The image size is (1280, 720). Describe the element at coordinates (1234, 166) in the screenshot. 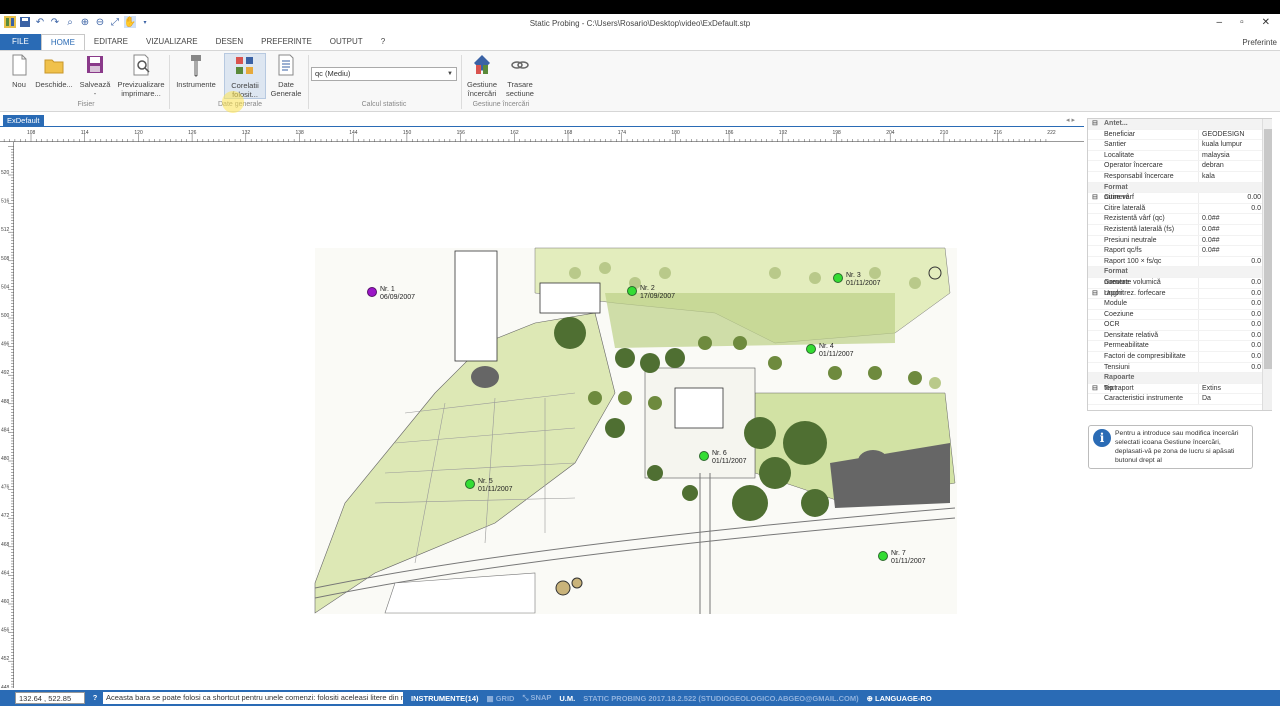

I see `property-value: debran` at that location.